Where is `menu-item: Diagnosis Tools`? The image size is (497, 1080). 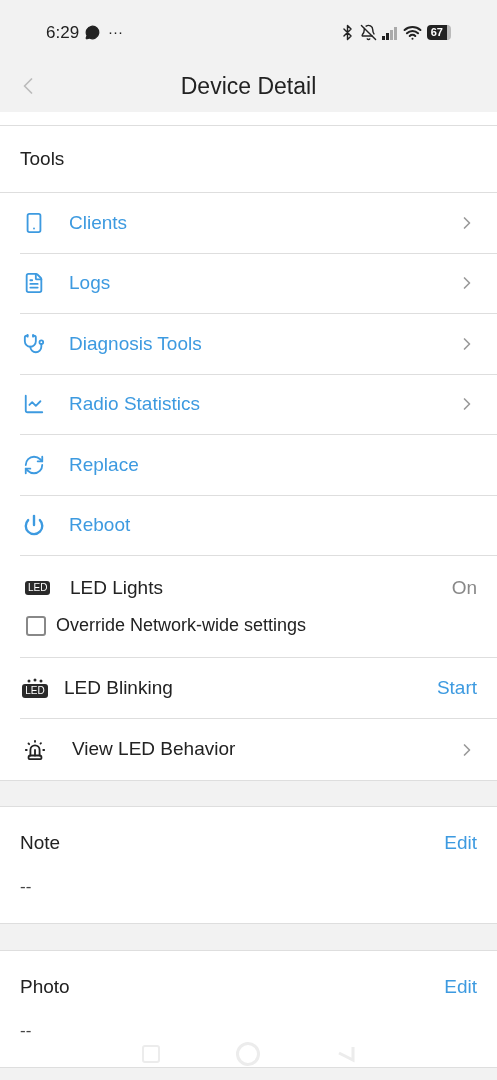 menu-item: Diagnosis Tools is located at coordinates (263, 343).